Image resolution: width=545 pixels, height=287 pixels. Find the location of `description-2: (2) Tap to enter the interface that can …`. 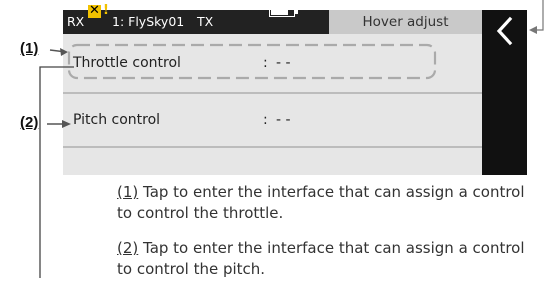

description-2: (2) Tap to enter the interface that can … is located at coordinates (322, 259).